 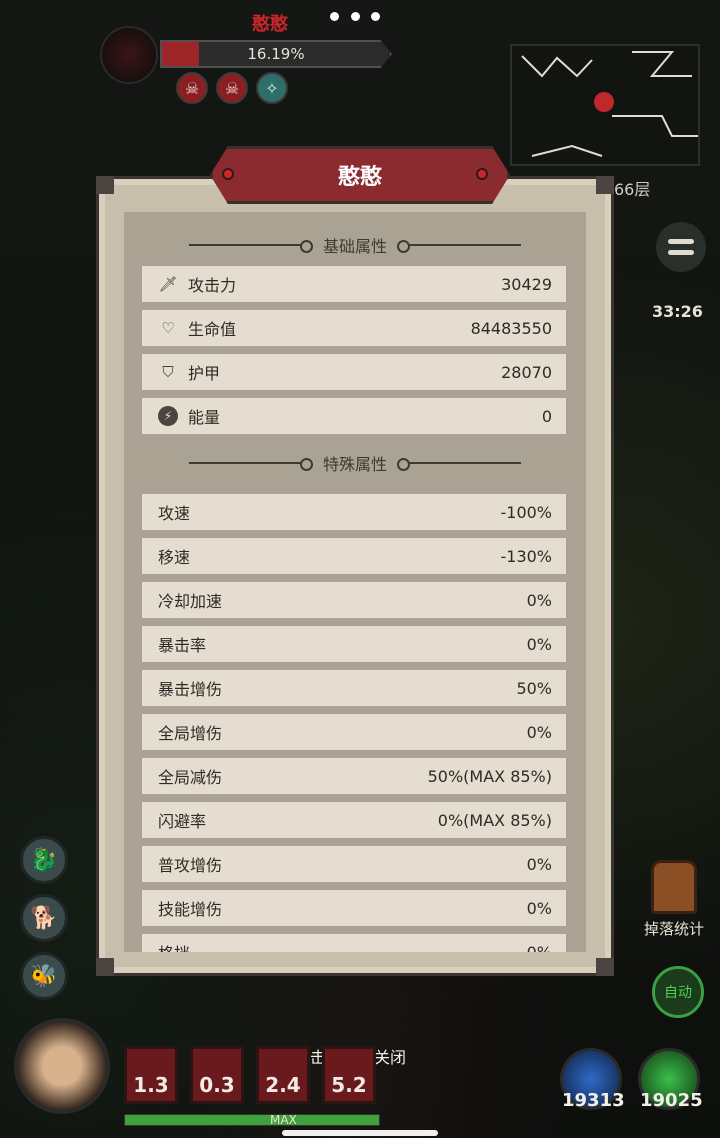 I want to click on stat-row-special: 攻速 -100%, so click(x=354, y=512).